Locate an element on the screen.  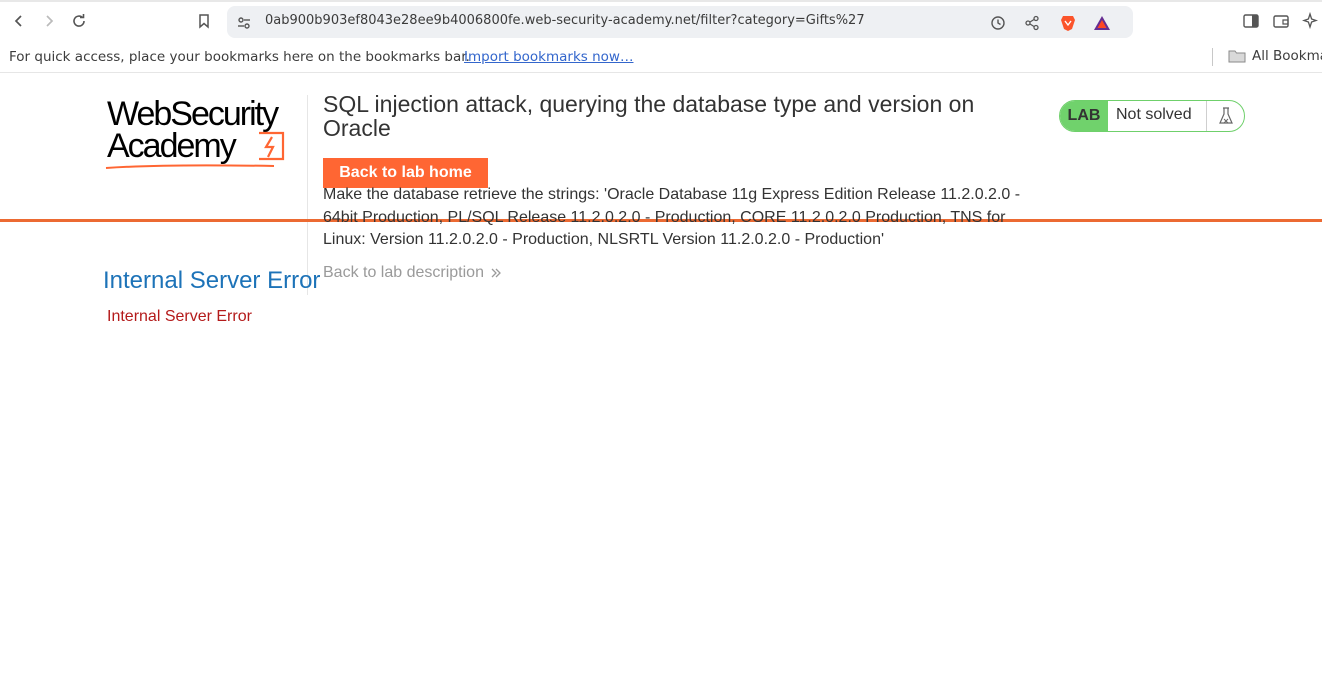
bookmark-page-button is located at coordinates (204, 21).